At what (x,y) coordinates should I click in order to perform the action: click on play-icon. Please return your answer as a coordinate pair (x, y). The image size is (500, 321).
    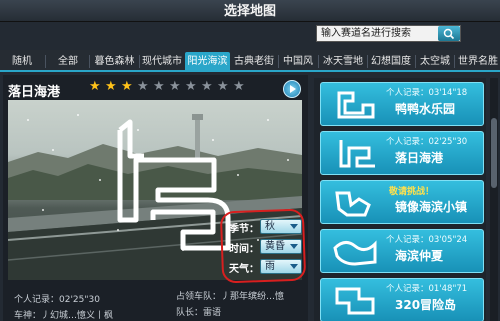
    Looking at the image, I should click on (293, 89).